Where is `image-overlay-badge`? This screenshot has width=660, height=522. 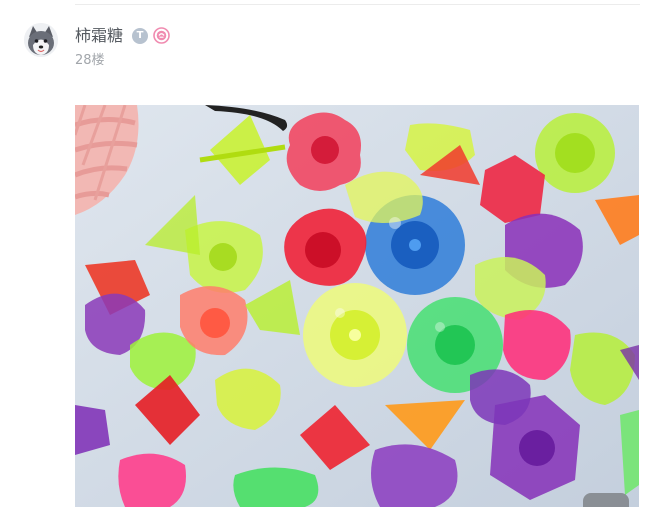 image-overlay-badge is located at coordinates (606, 500).